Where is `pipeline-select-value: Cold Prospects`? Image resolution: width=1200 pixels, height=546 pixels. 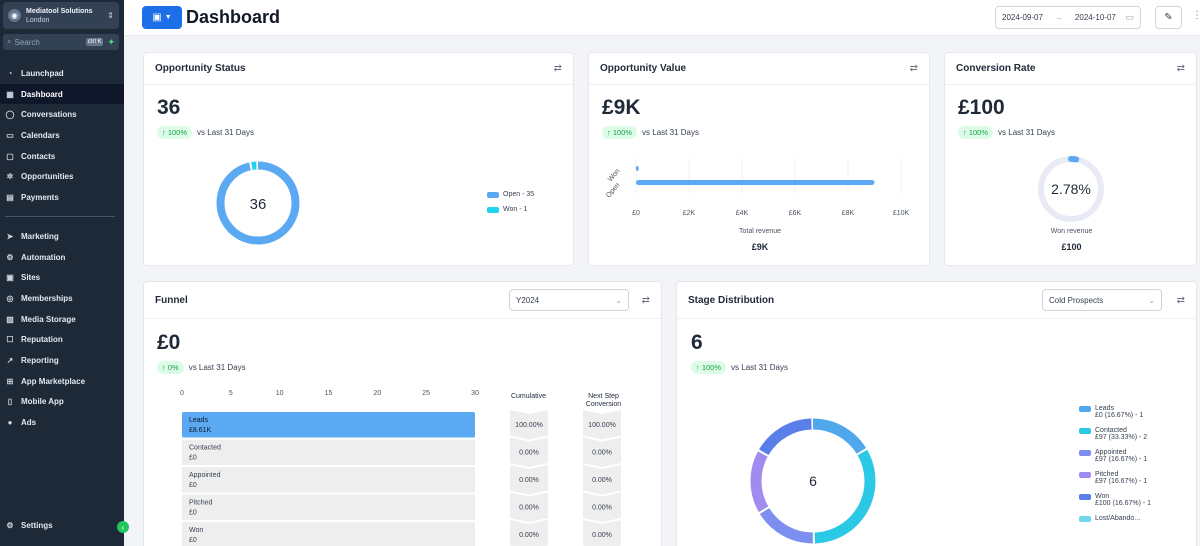 pipeline-select-value: Cold Prospects is located at coordinates (1076, 300).